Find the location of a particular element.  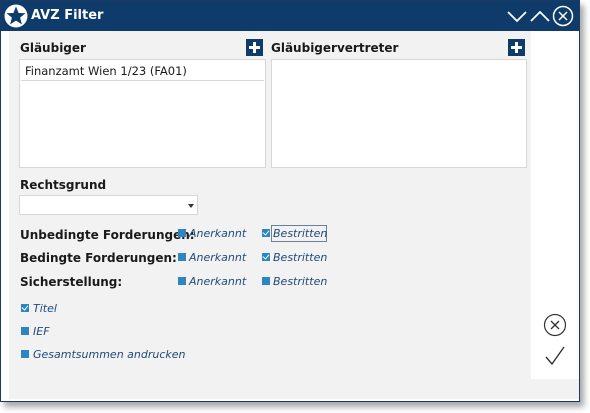

titel-label: Titel is located at coordinates (45, 308).